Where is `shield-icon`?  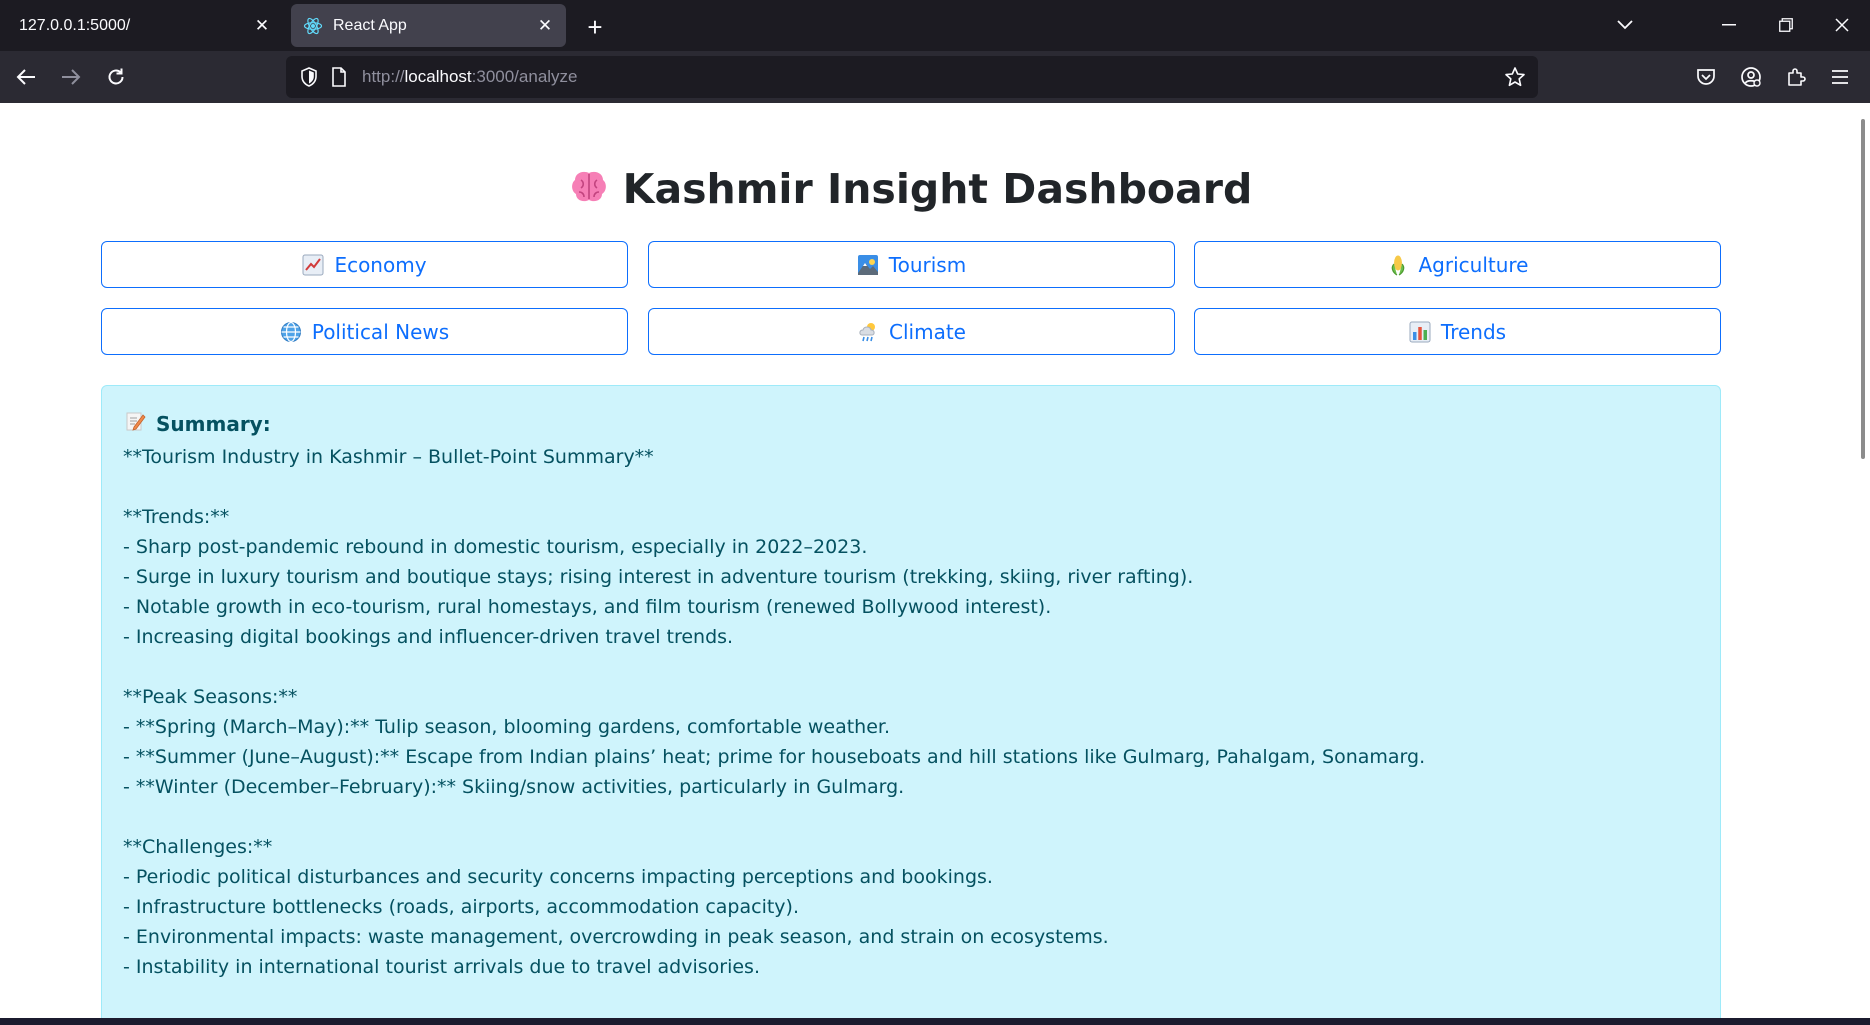 shield-icon is located at coordinates (309, 77).